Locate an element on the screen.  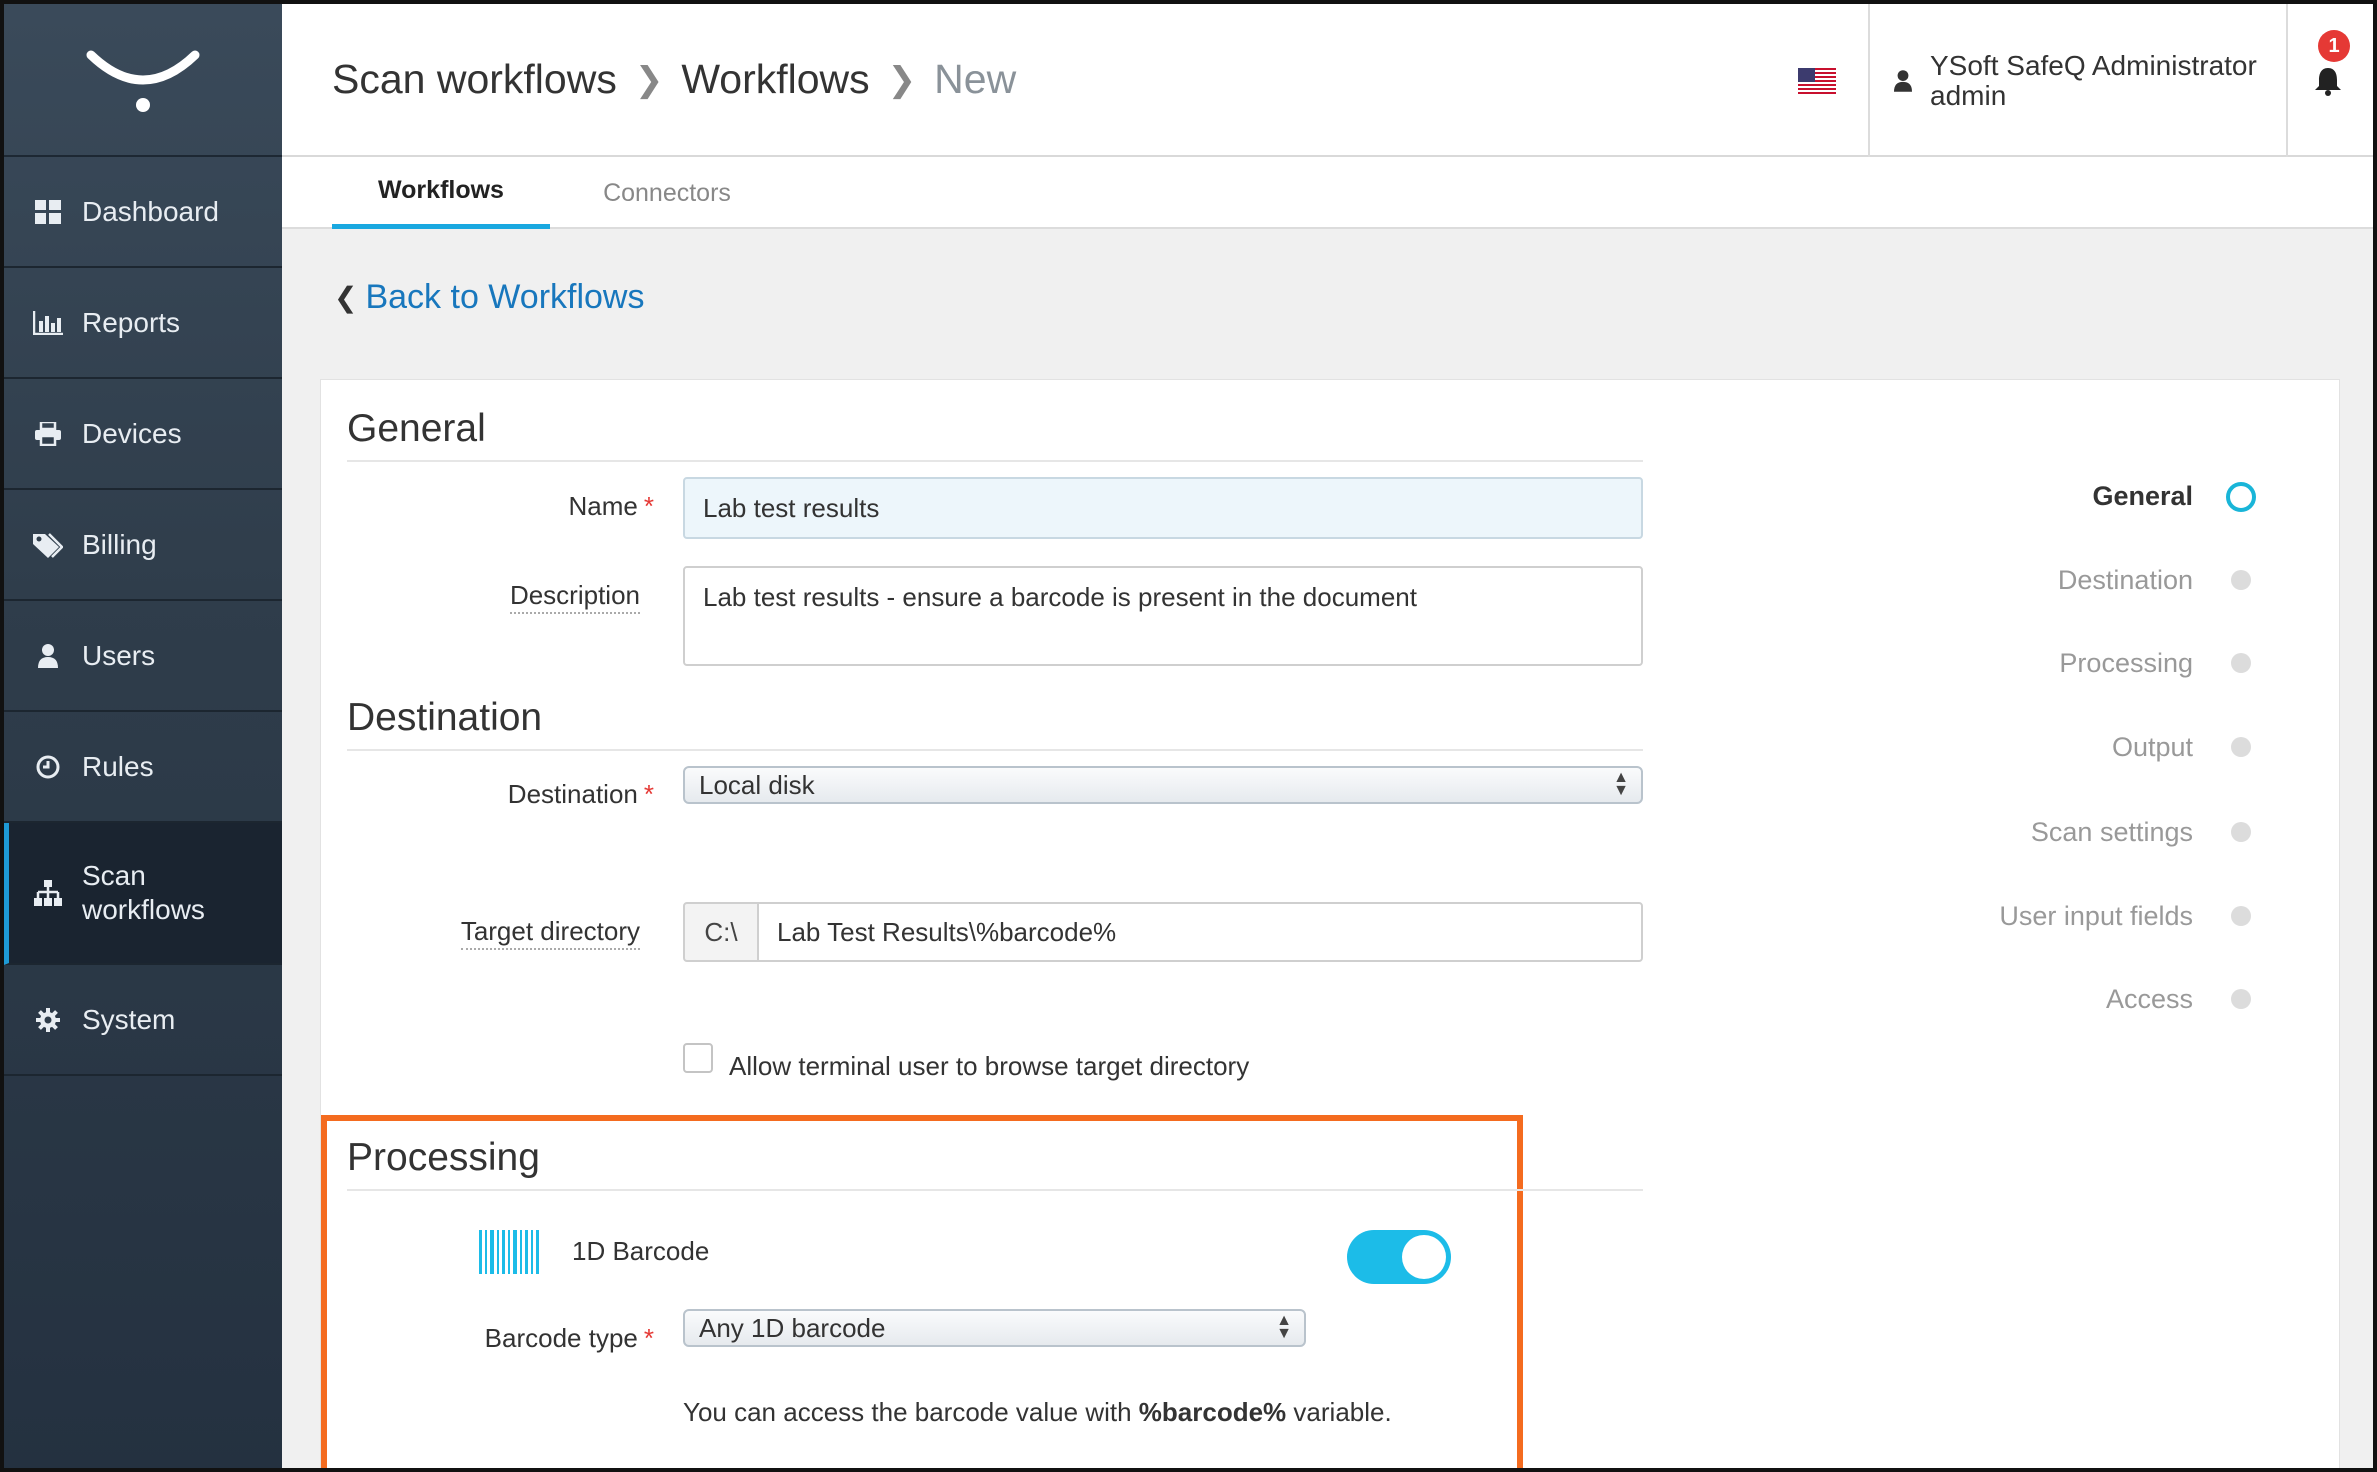
sidebar-item-label: Billing is located at coordinates (119, 544).